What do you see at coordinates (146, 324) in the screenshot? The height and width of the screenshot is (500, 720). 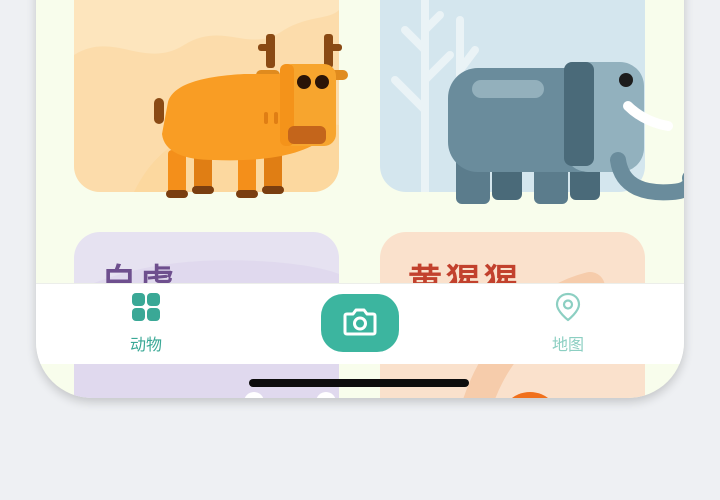 I see `tab-animals: 动物` at bounding box center [146, 324].